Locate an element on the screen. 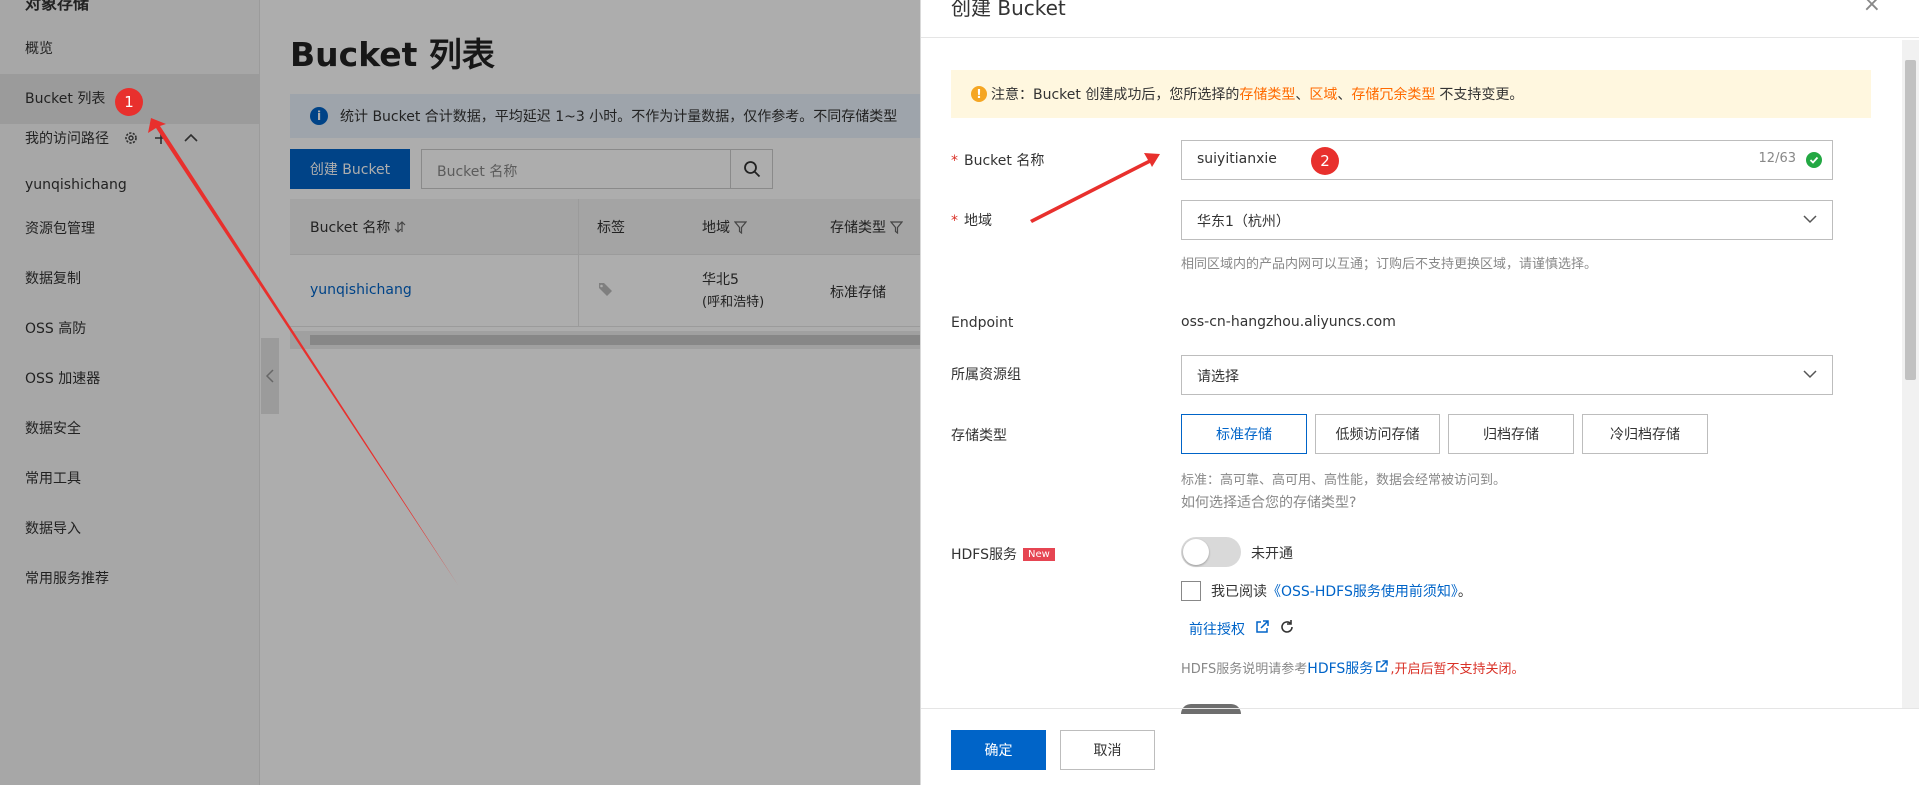 The image size is (1919, 785). warning-highlight: 存储冗余类型 is located at coordinates (1393, 95).